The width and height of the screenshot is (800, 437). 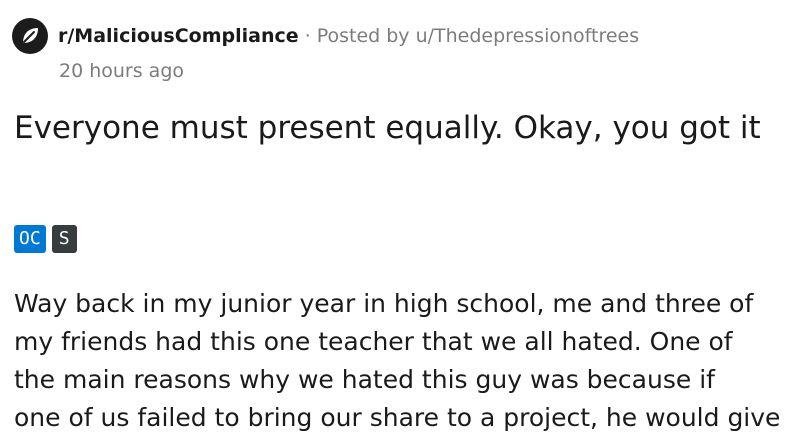 What do you see at coordinates (178, 36) in the screenshot?
I see `subreddit-link: r/MaliciousCompliance` at bounding box center [178, 36].